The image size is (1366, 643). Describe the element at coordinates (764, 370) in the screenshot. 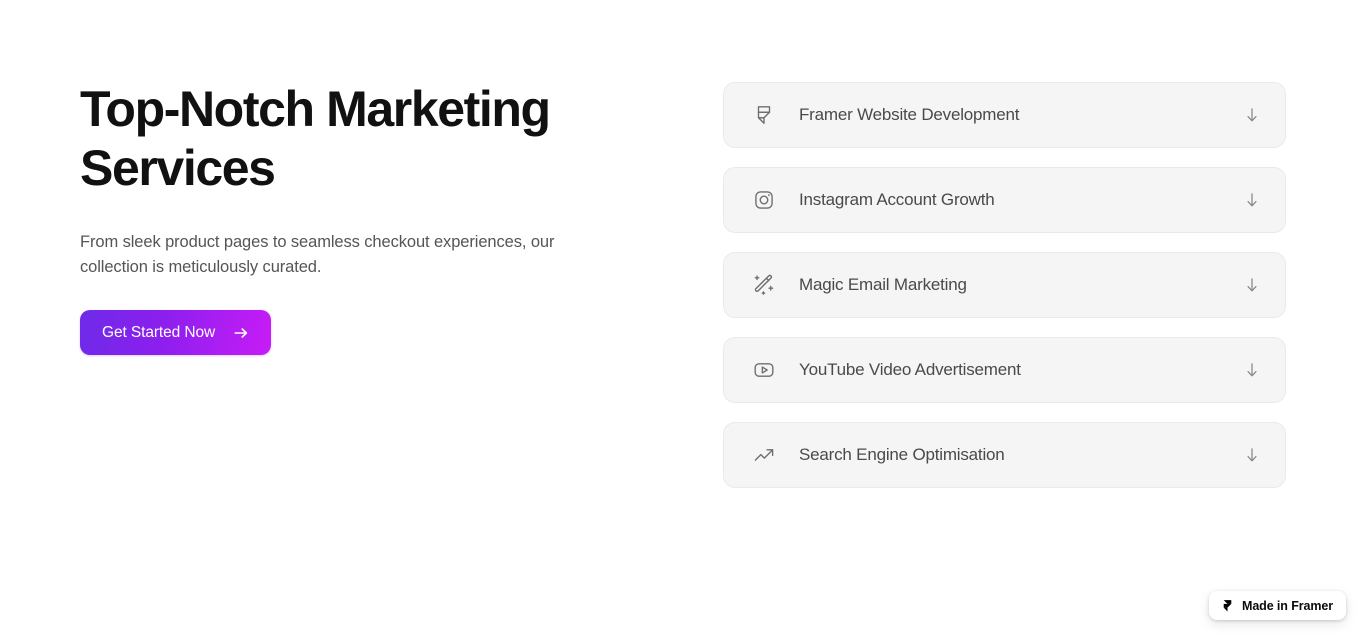

I see `youtube-icon` at that location.